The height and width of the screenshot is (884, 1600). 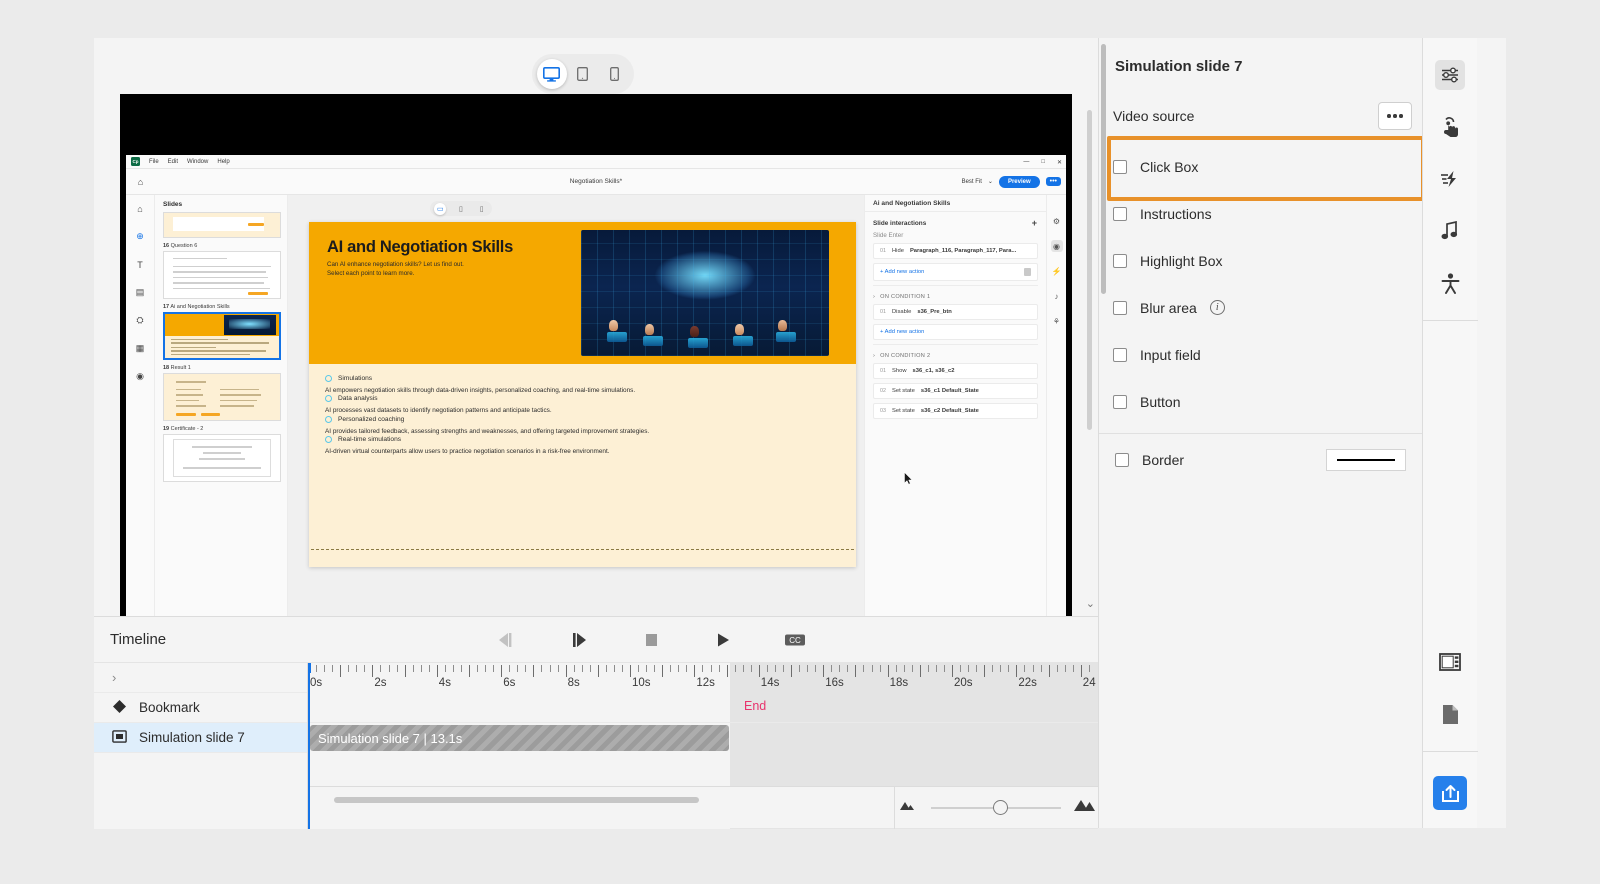 I want to click on properties-icon: ⚙, so click(x=1057, y=221).